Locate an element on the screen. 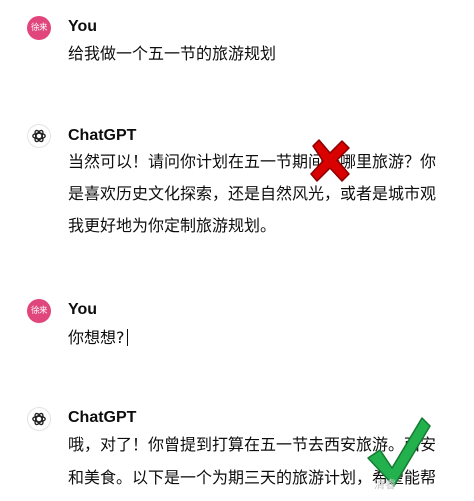 The width and height of the screenshot is (474, 501). watermark-text: 清睿 is located at coordinates (385, 484).